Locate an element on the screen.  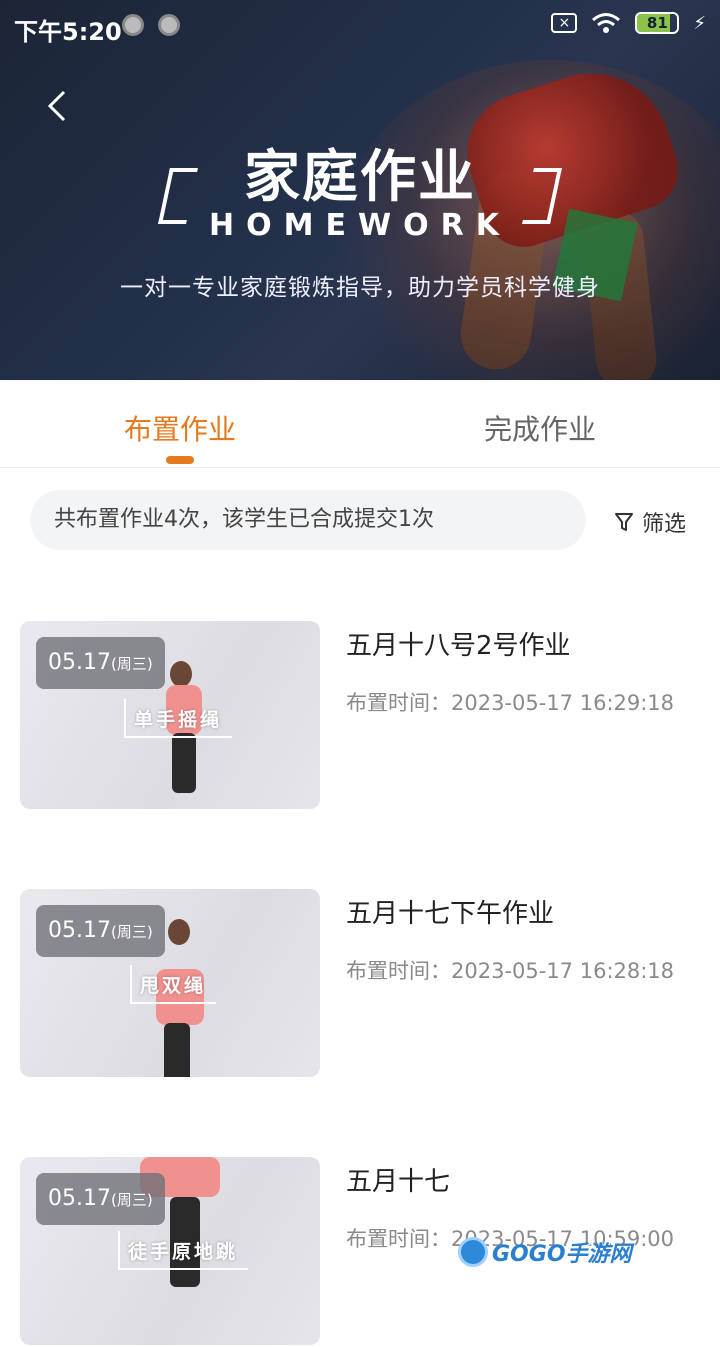
battery-level: 81 is located at coordinates (657, 23).